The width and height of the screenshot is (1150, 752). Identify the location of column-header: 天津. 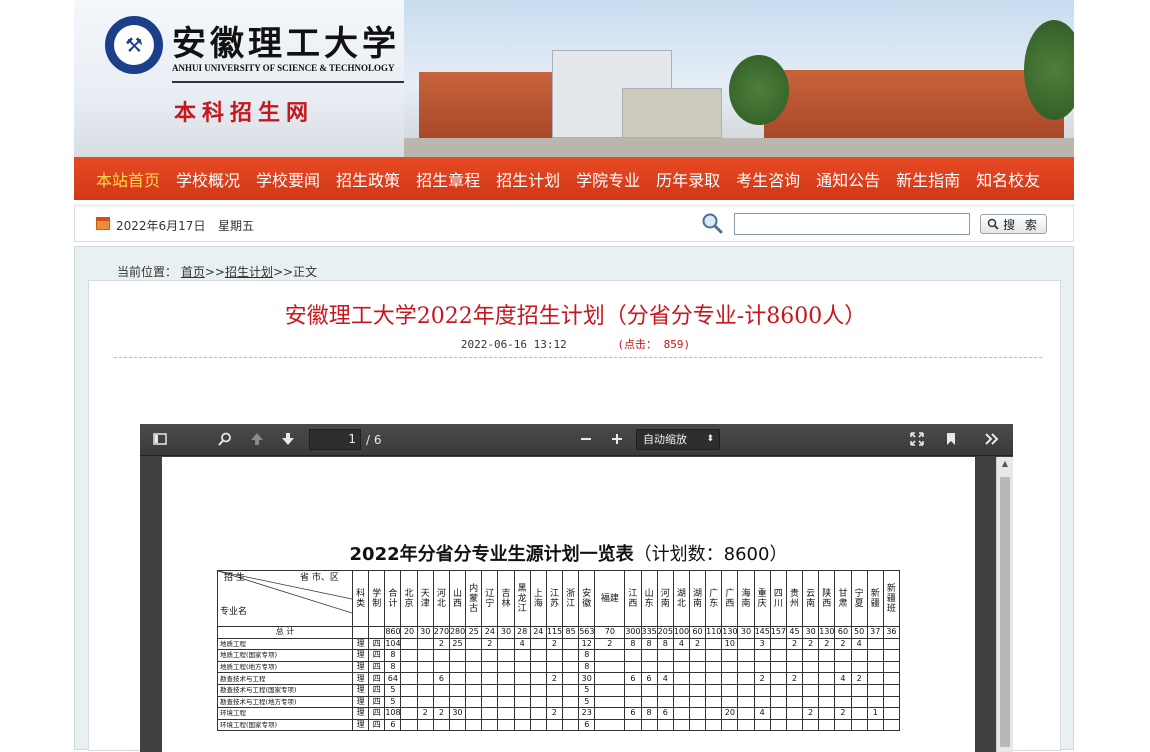
(425, 598).